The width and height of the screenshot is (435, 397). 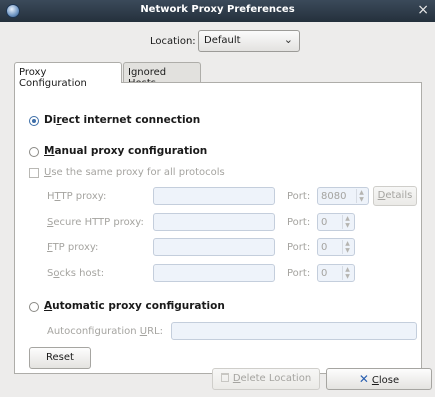 I want to click on direct-connection-radio, so click(x=34, y=121).